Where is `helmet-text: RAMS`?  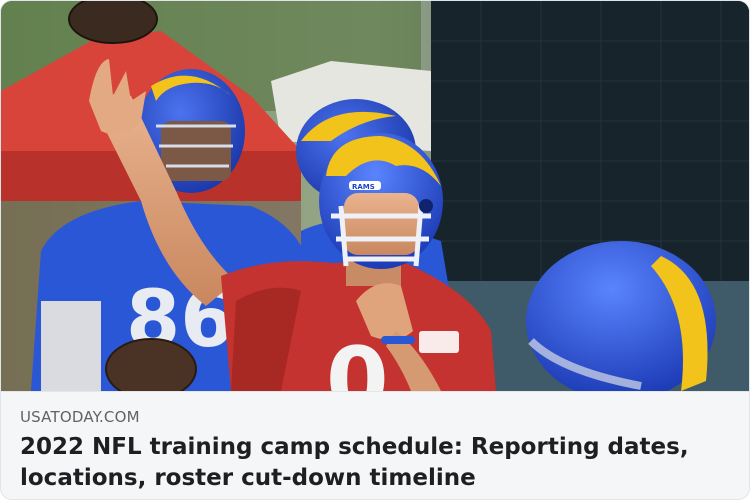 helmet-text: RAMS is located at coordinates (363, 187).